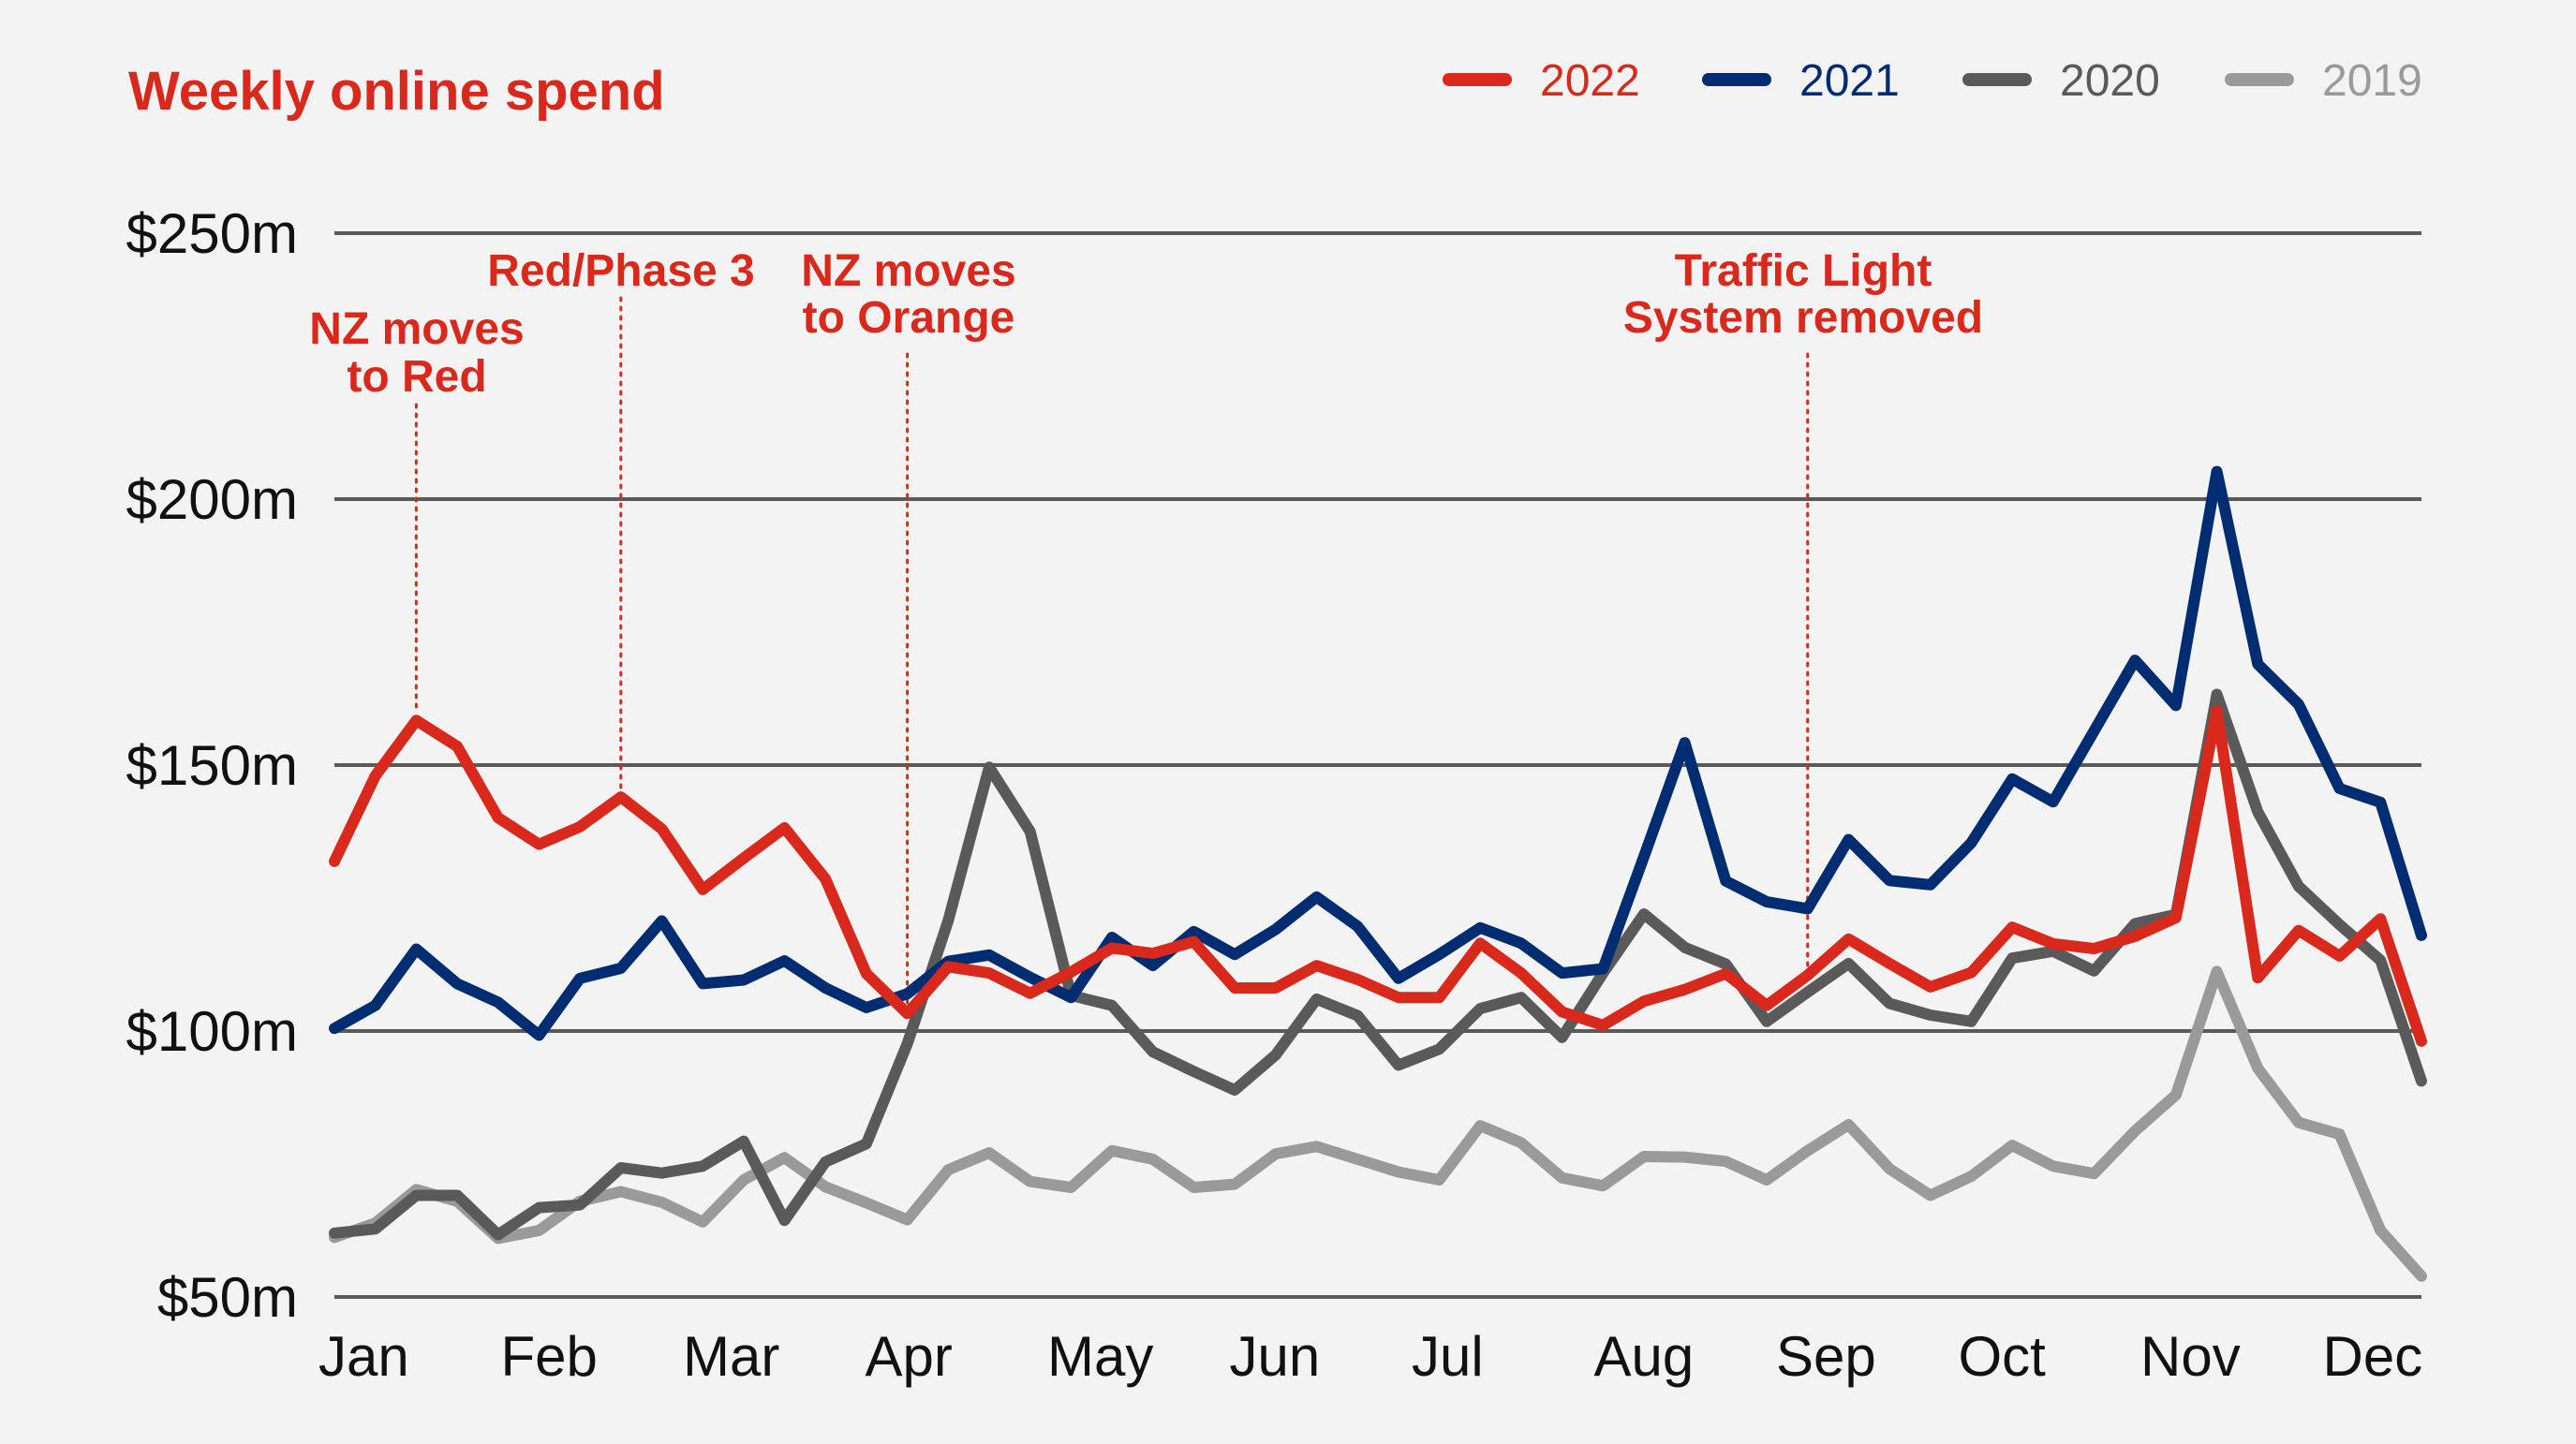  I want to click on legend-label: 2022, so click(1590, 81).